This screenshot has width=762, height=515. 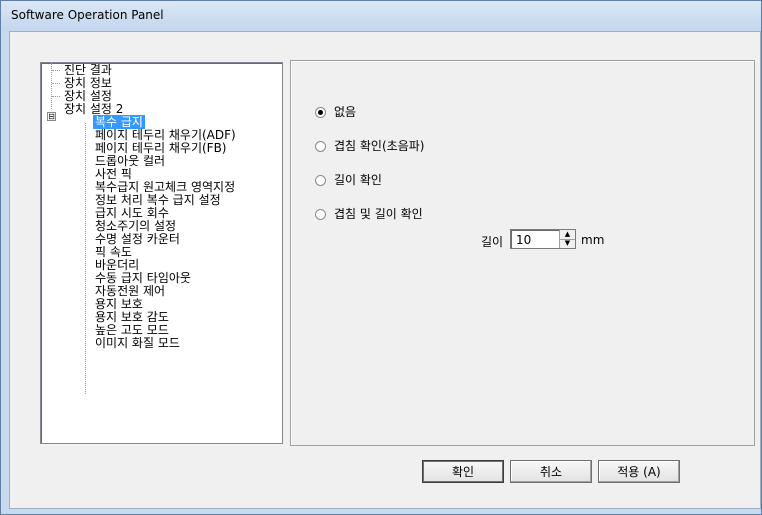 I want to click on spin-buttons: ▲ ▼, so click(x=567, y=239).